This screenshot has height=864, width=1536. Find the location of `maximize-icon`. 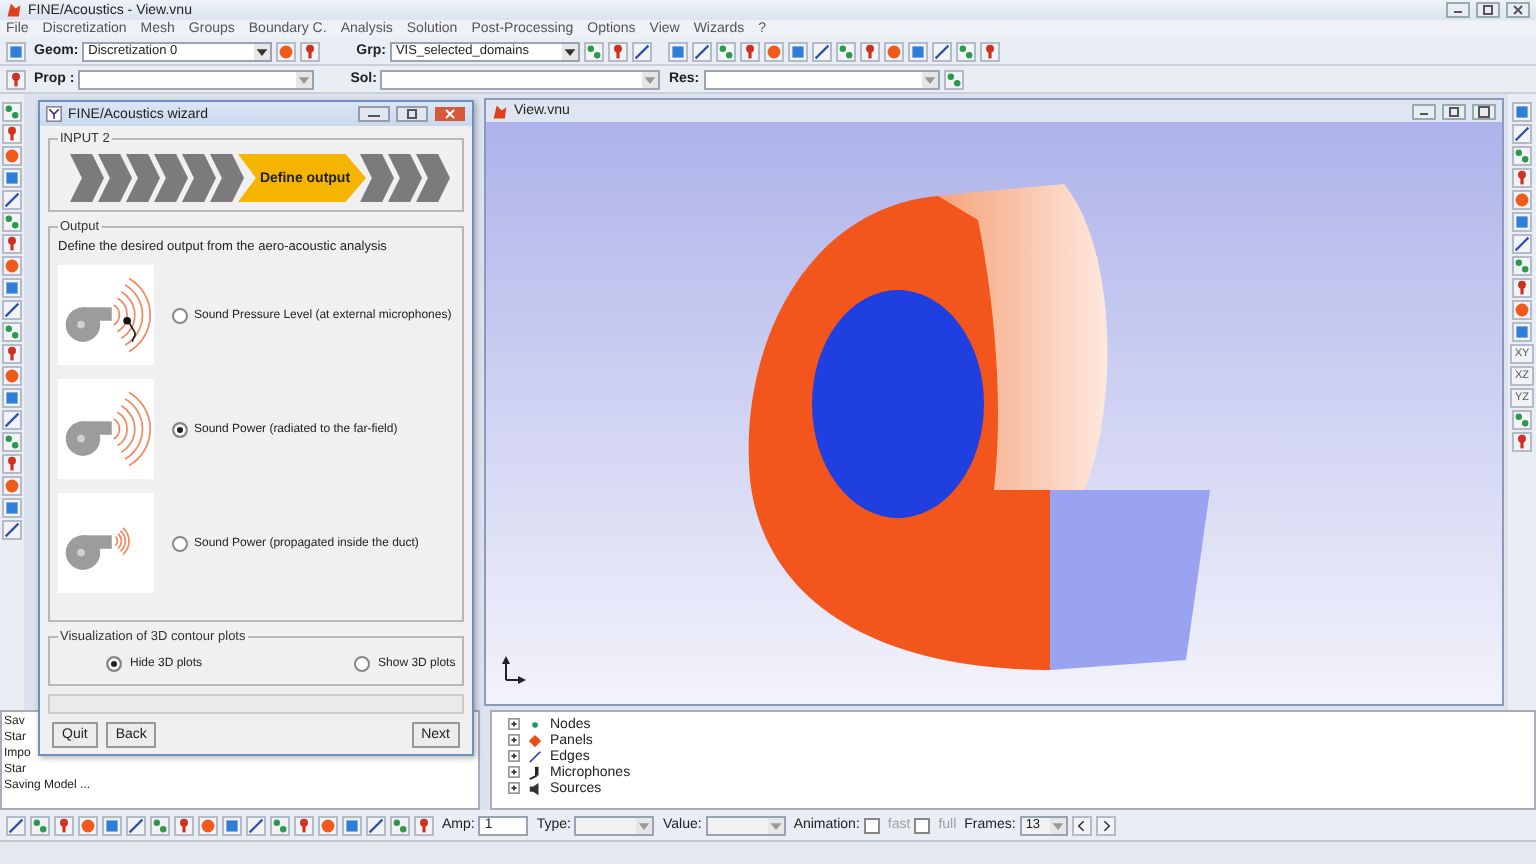

maximize-icon is located at coordinates (1484, 111).